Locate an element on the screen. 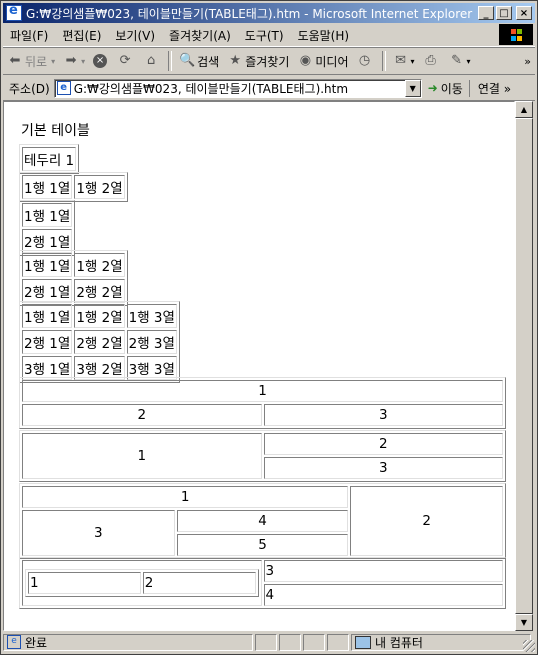  print-icon: ⎙ is located at coordinates (430, 60).